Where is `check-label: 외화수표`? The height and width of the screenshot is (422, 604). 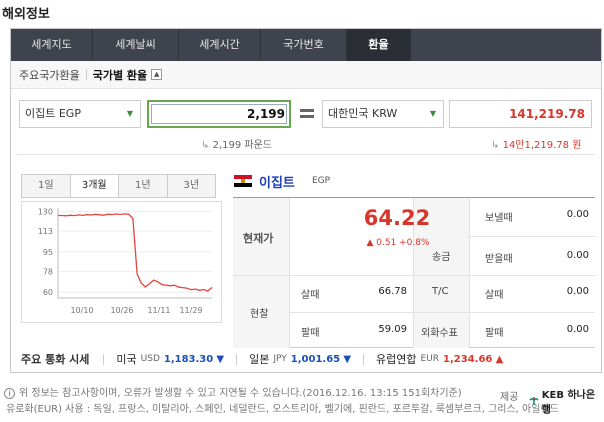
check-label: 외화수표 is located at coordinates (439, 333).